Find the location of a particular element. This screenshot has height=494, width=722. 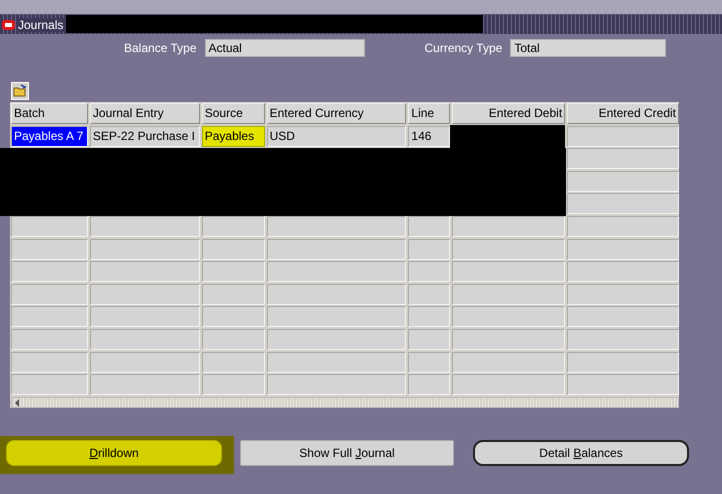

field-label: Balance Type is located at coordinates (160, 48).